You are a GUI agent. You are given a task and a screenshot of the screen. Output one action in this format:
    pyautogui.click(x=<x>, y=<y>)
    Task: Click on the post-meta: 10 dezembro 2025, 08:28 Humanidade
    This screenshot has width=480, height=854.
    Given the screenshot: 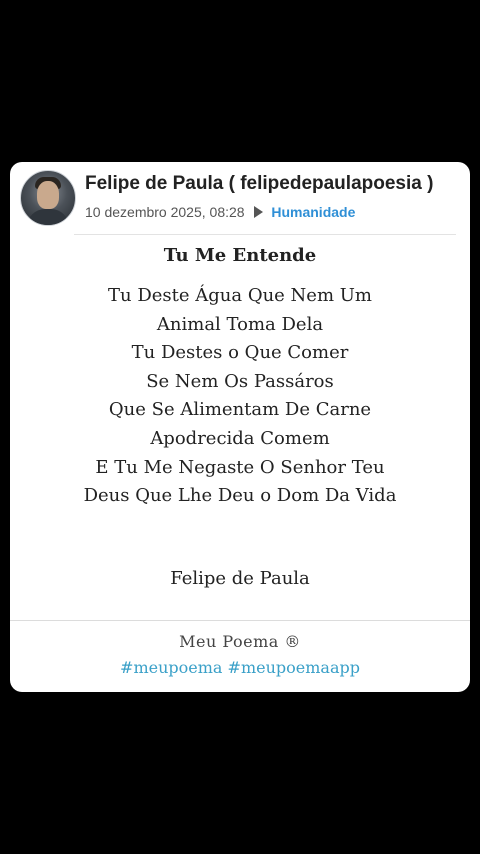 What is the action you would take?
    pyautogui.click(x=220, y=212)
    